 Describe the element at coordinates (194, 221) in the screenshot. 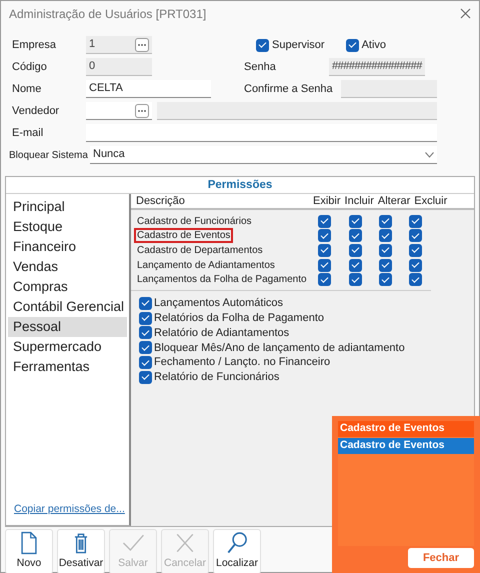

I see `permission-name: Cadastro de Funcionários` at that location.